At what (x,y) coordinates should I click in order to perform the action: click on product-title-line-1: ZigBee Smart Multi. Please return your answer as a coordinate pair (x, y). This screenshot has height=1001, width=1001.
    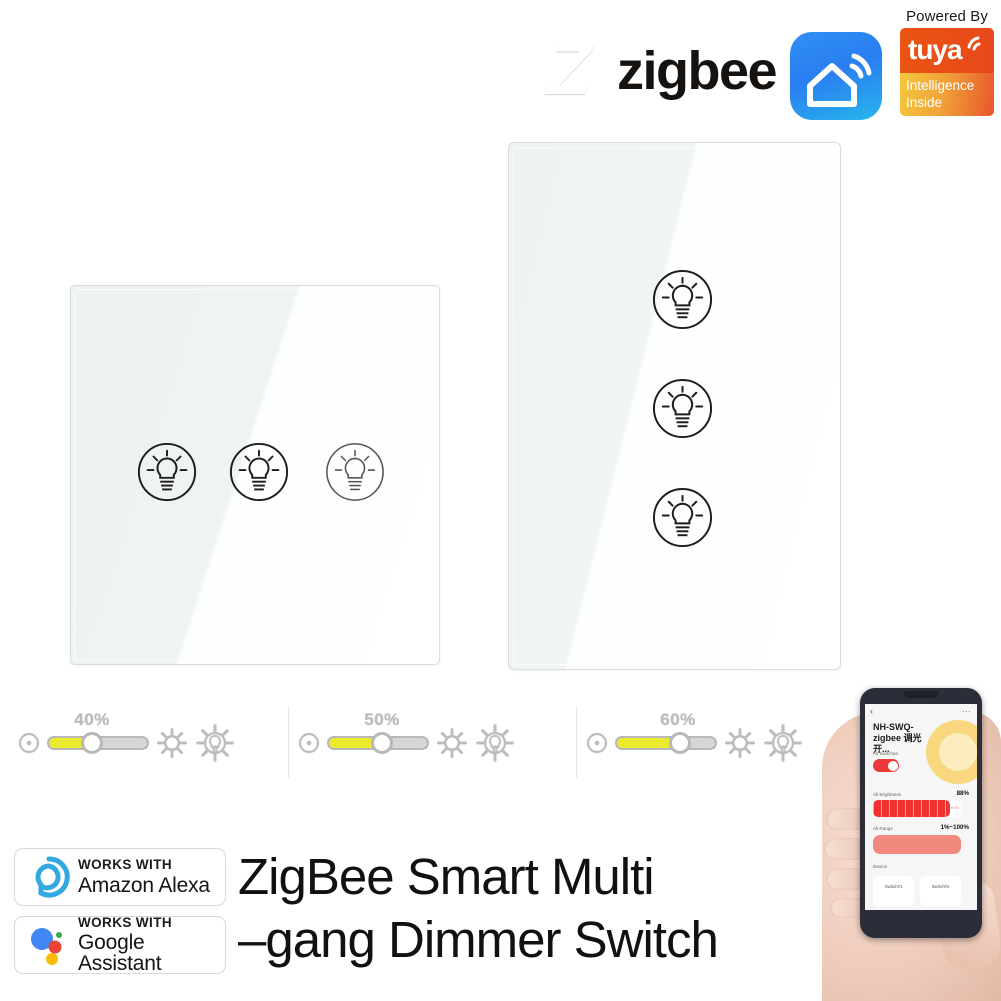
    Looking at the image, I should click on (446, 876).